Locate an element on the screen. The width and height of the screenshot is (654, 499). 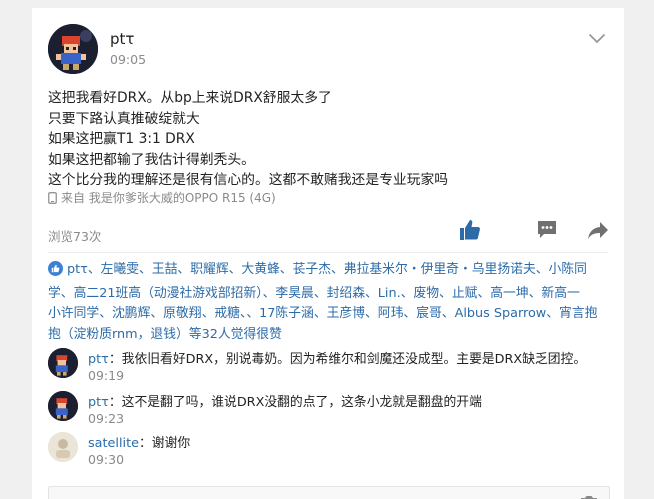
device-info: 来自 我是你爹张大威的OPPO R15 (4G) is located at coordinates (162, 198).